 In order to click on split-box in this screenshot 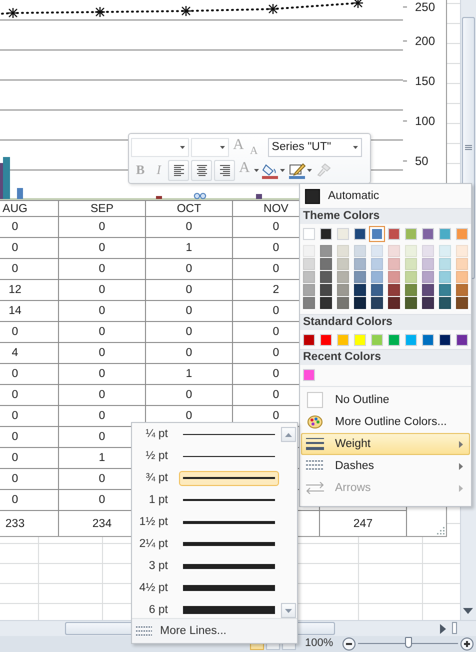, I will do `click(454, 628)`.